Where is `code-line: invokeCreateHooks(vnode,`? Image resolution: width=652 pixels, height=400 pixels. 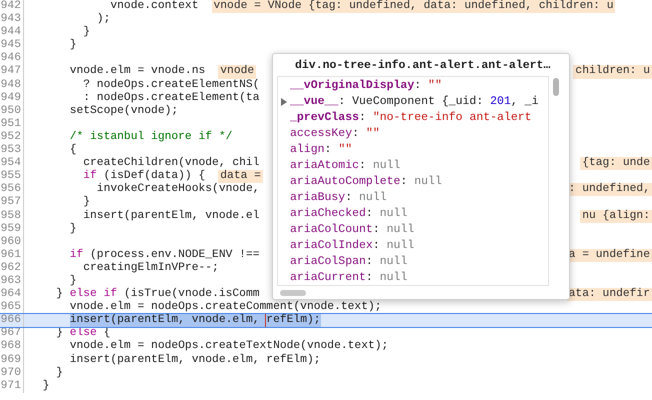
code-line: invokeCreateHooks(vnode, is located at coordinates (178, 189).